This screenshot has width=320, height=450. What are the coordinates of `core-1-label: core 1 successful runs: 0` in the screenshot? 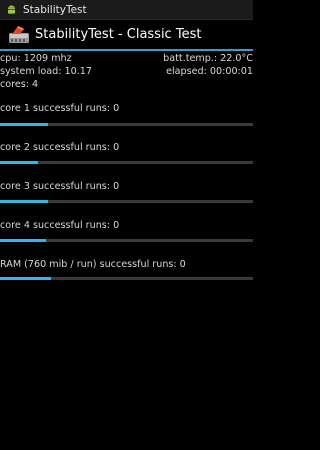 It's located at (60, 108).